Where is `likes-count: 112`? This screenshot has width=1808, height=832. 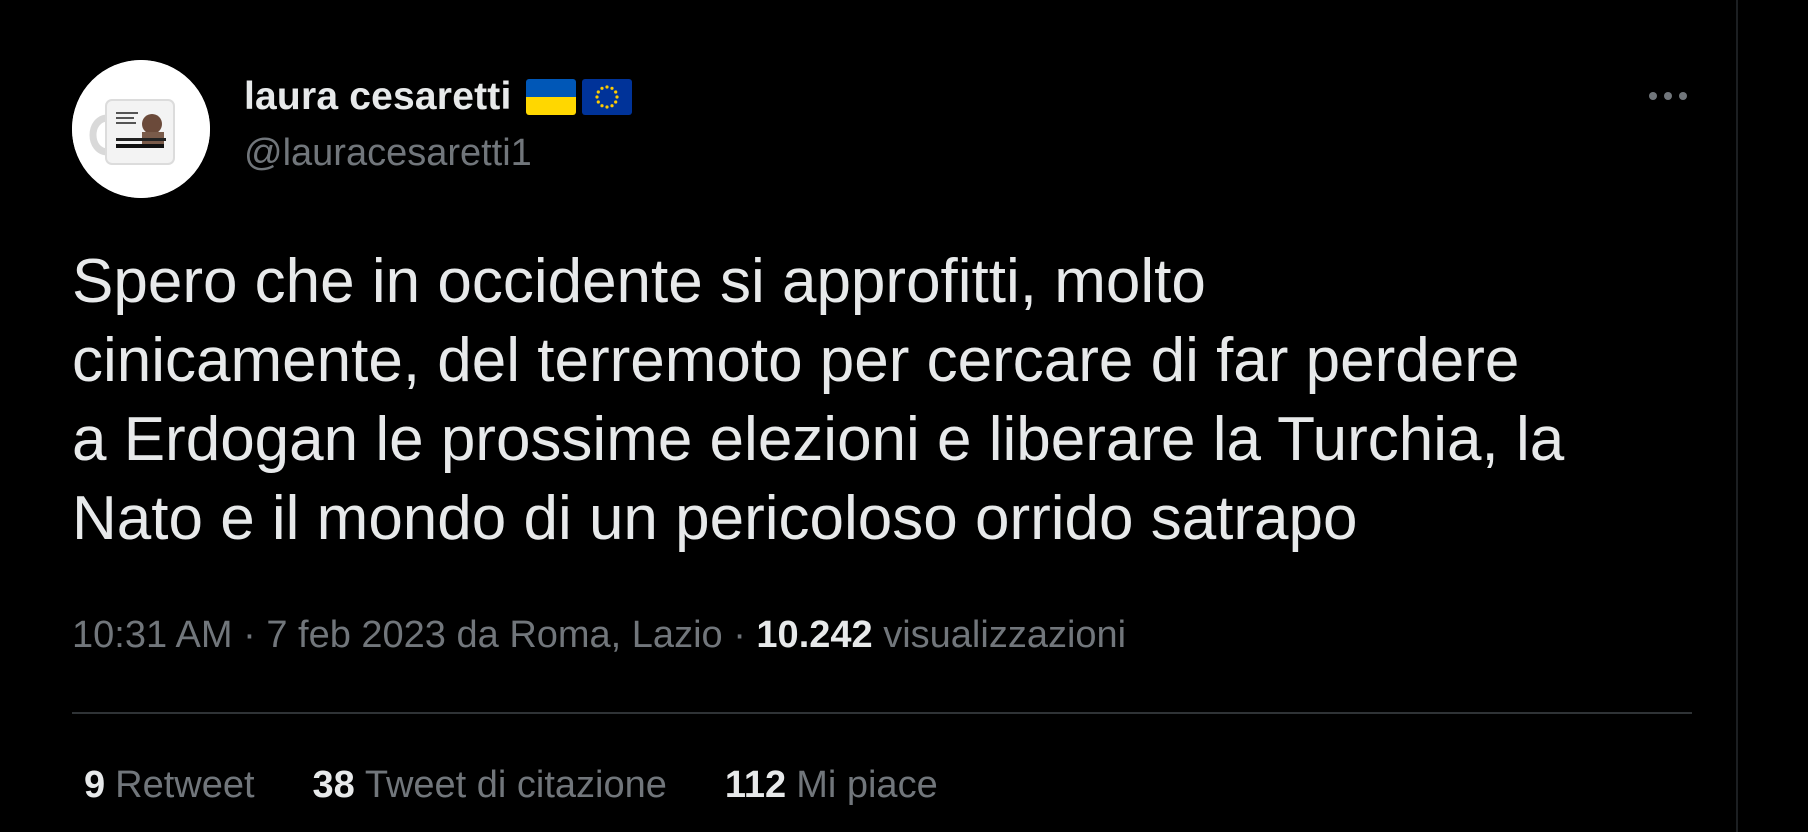 likes-count: 112 is located at coordinates (755, 785).